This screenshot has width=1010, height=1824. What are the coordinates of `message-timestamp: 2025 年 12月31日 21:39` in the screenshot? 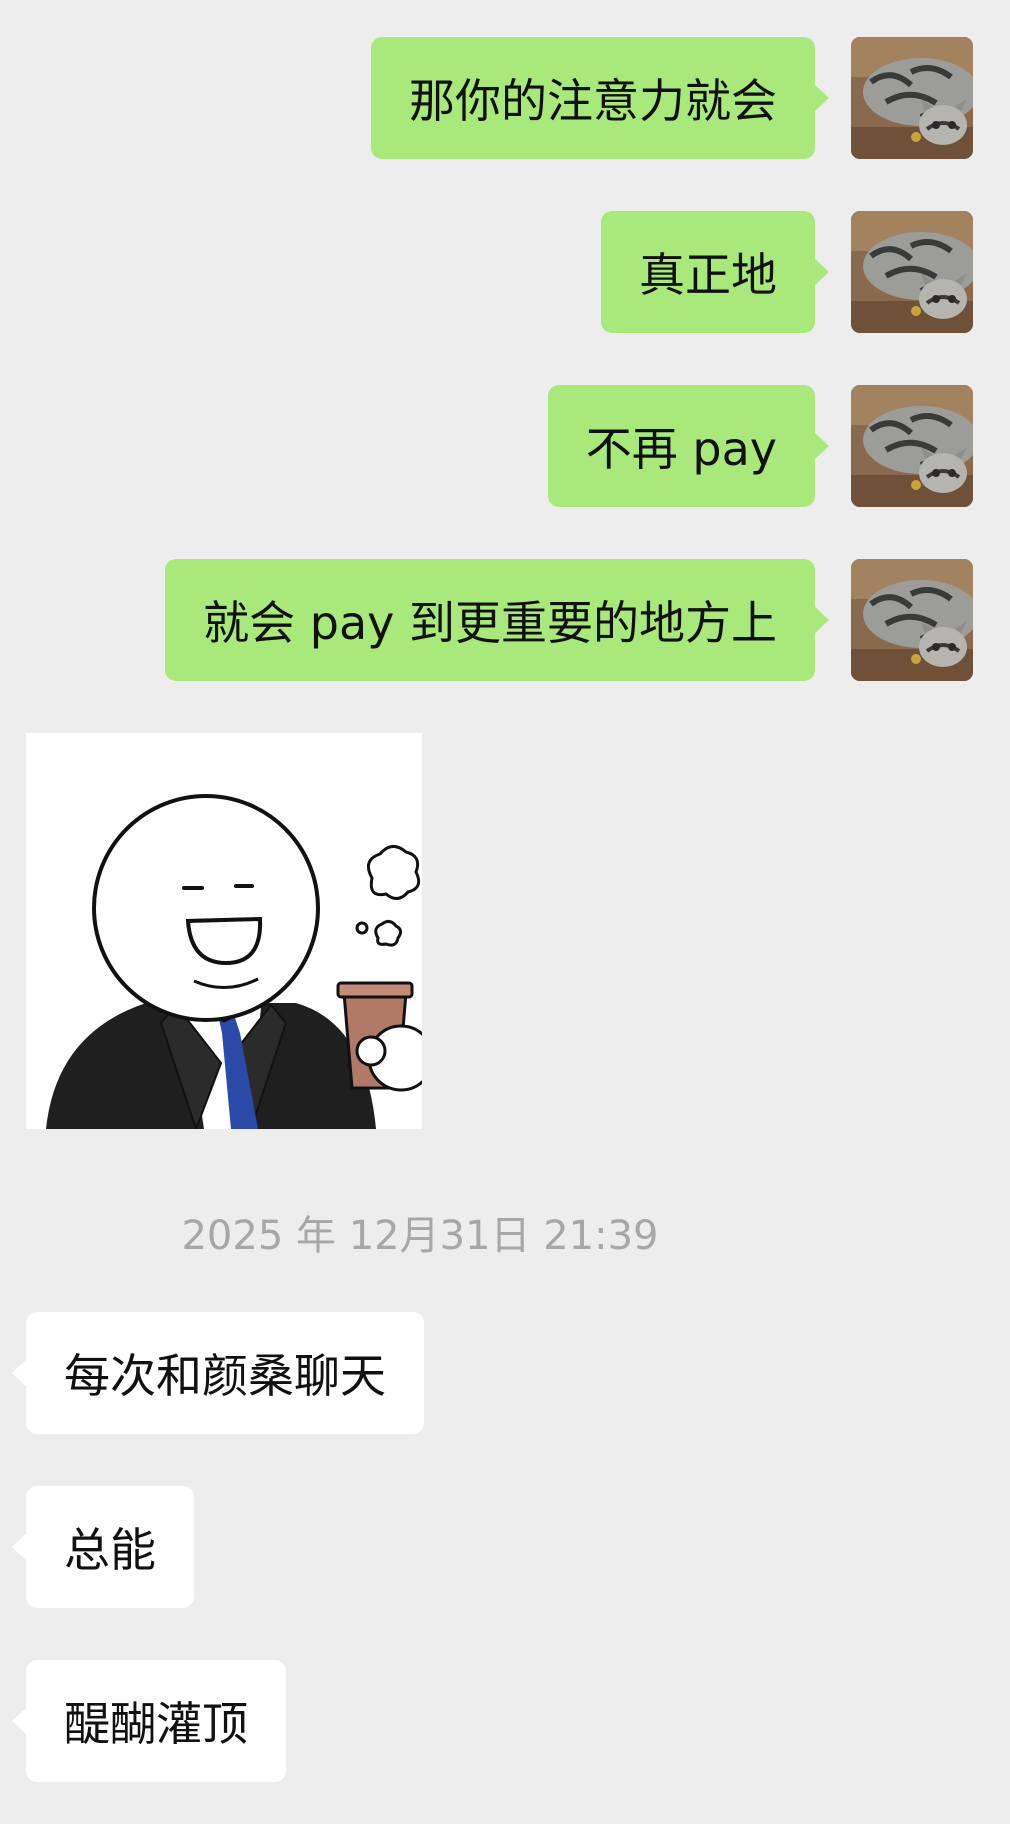 It's located at (420, 1236).